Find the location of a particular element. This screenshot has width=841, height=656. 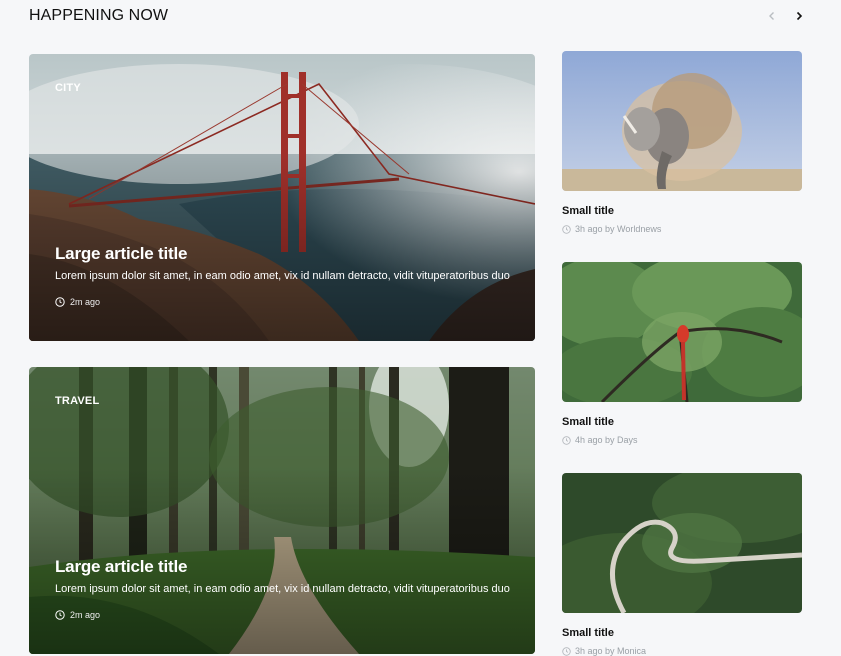

chevron-left-icon is located at coordinates (771, 16).